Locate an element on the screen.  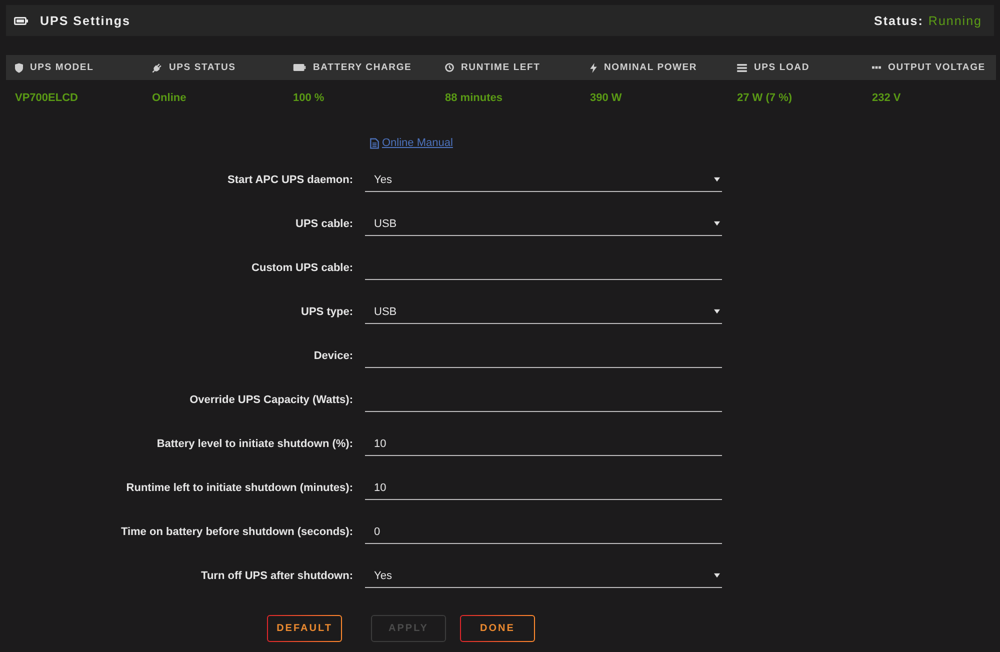
page-title: UPS Settings is located at coordinates (85, 21).